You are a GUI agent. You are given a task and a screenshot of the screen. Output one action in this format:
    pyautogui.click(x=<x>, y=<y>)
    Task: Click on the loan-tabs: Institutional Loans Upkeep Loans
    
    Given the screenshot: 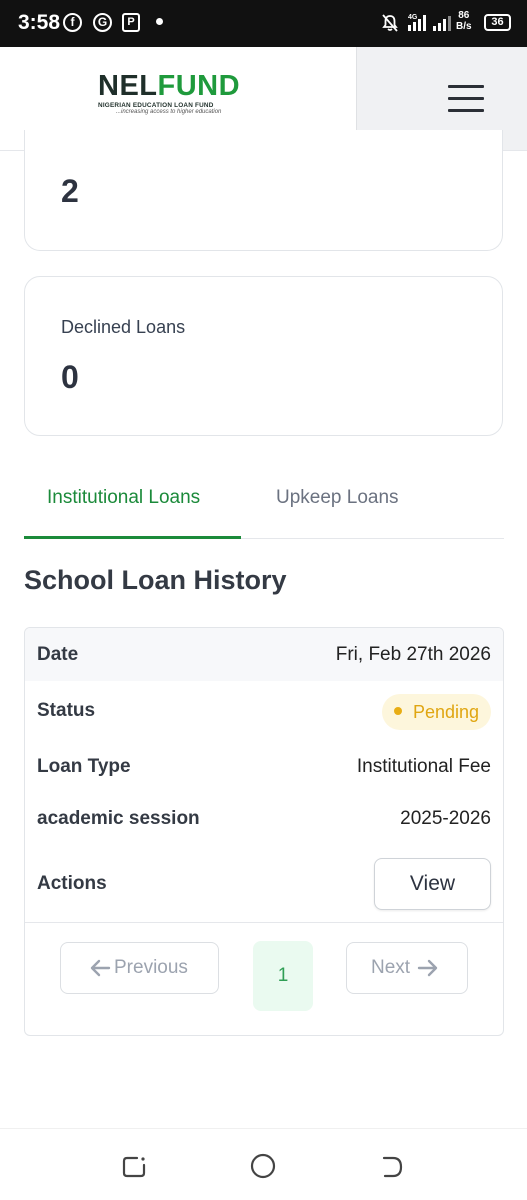 What is the action you would take?
    pyautogui.click(x=264, y=504)
    